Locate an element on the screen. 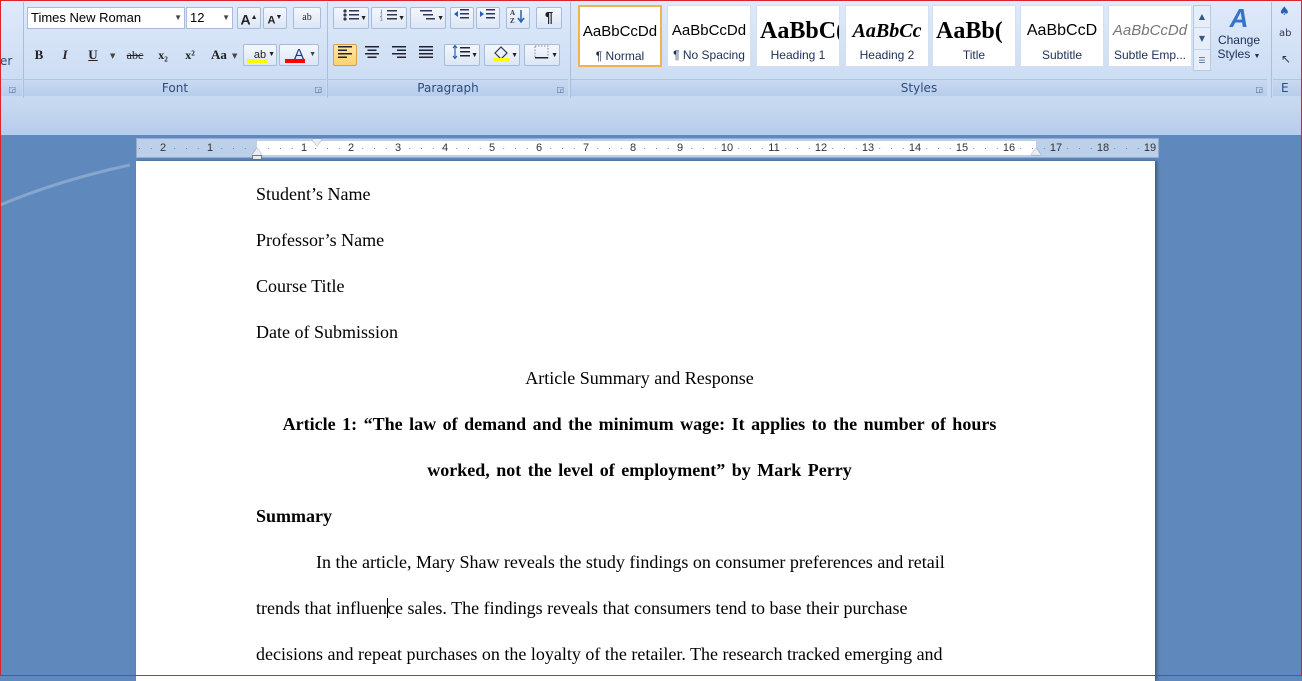 Image resolution: width=1302 pixels, height=681 pixels. italic-button: I is located at coordinates (65, 55).